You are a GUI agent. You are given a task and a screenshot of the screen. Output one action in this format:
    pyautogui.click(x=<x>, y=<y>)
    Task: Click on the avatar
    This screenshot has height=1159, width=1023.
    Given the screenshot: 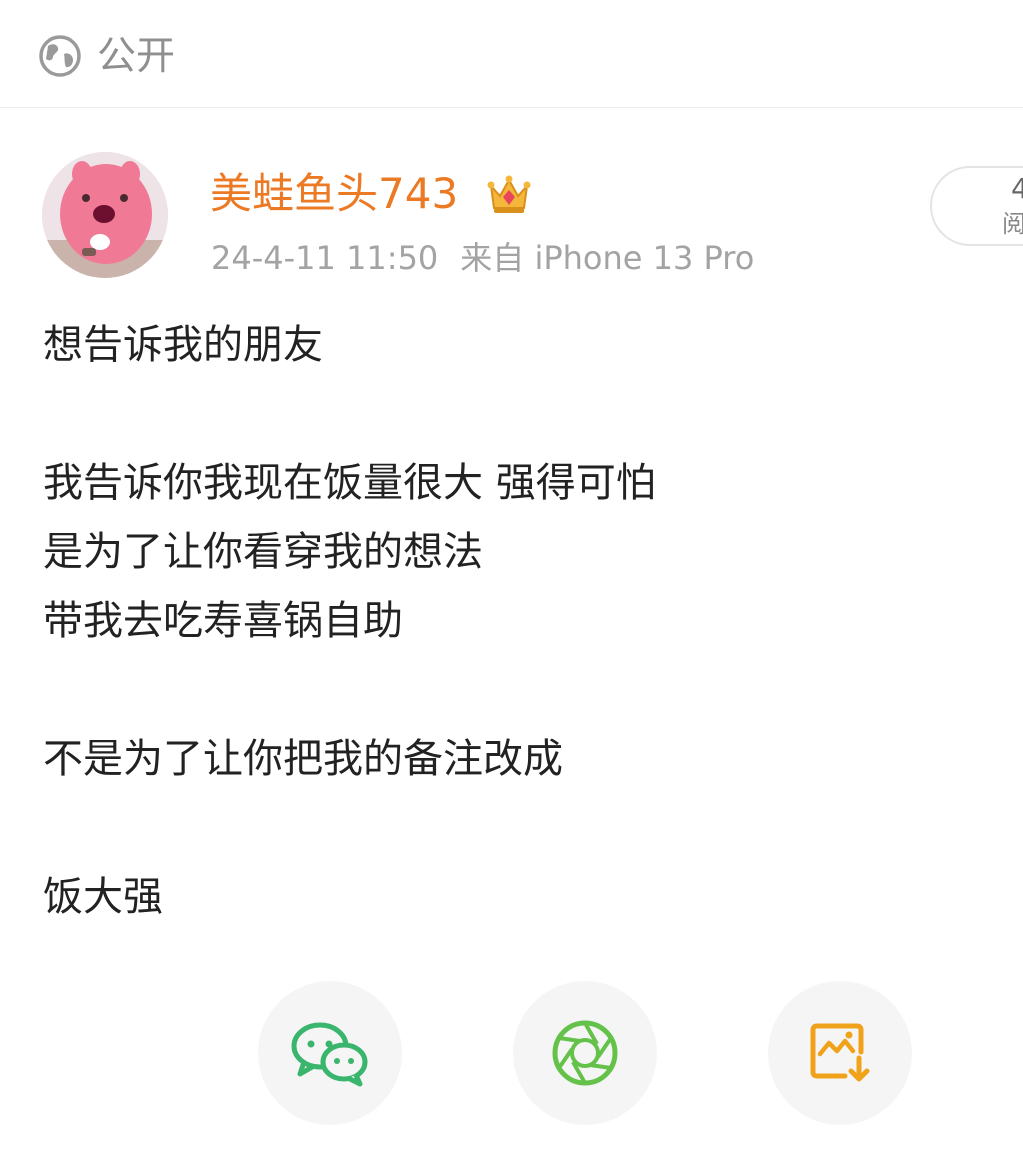 What is the action you would take?
    pyautogui.click(x=105, y=215)
    